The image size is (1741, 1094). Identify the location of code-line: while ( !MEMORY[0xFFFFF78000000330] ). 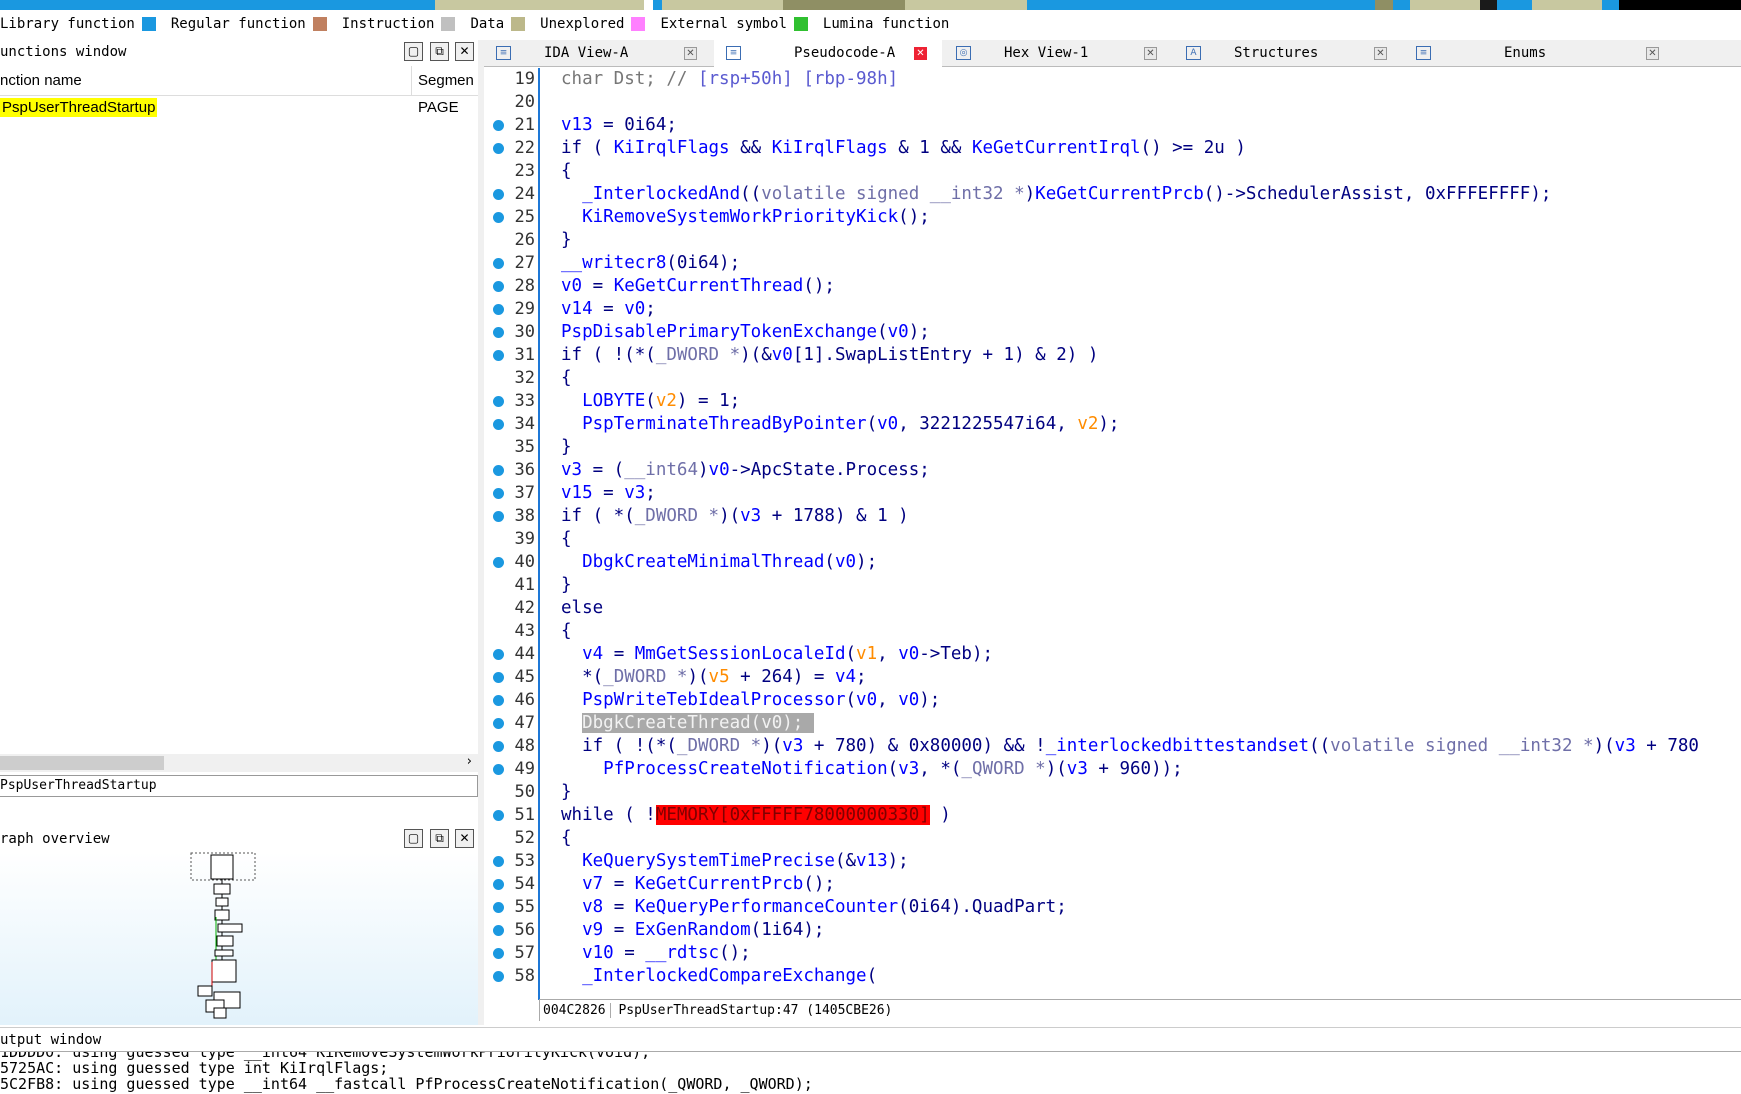
(756, 815).